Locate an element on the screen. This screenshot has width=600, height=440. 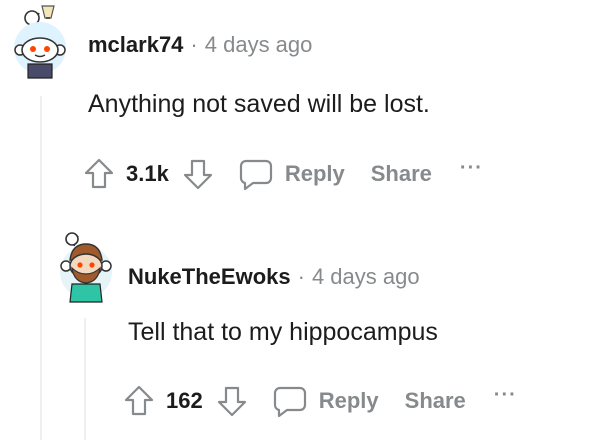
comment-actions: 162 Reply Share ··· is located at coordinates (320, 400).